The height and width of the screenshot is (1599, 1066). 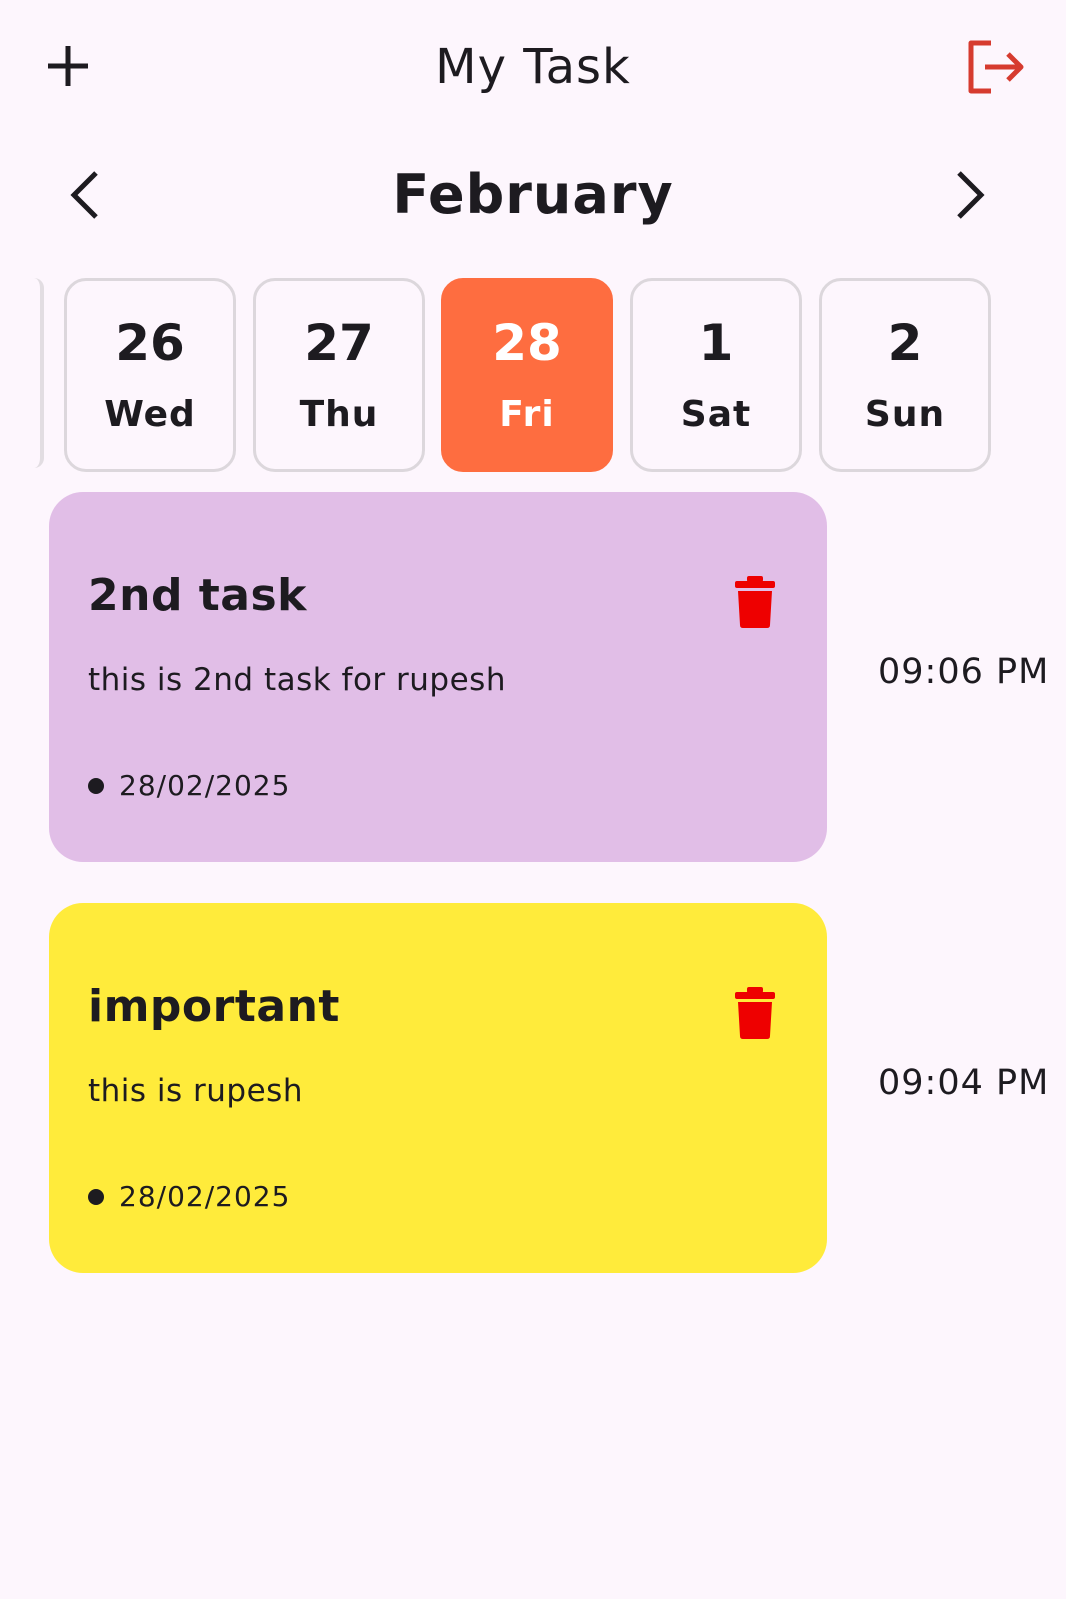 I want to click on task-title: important, so click(x=214, y=1006).